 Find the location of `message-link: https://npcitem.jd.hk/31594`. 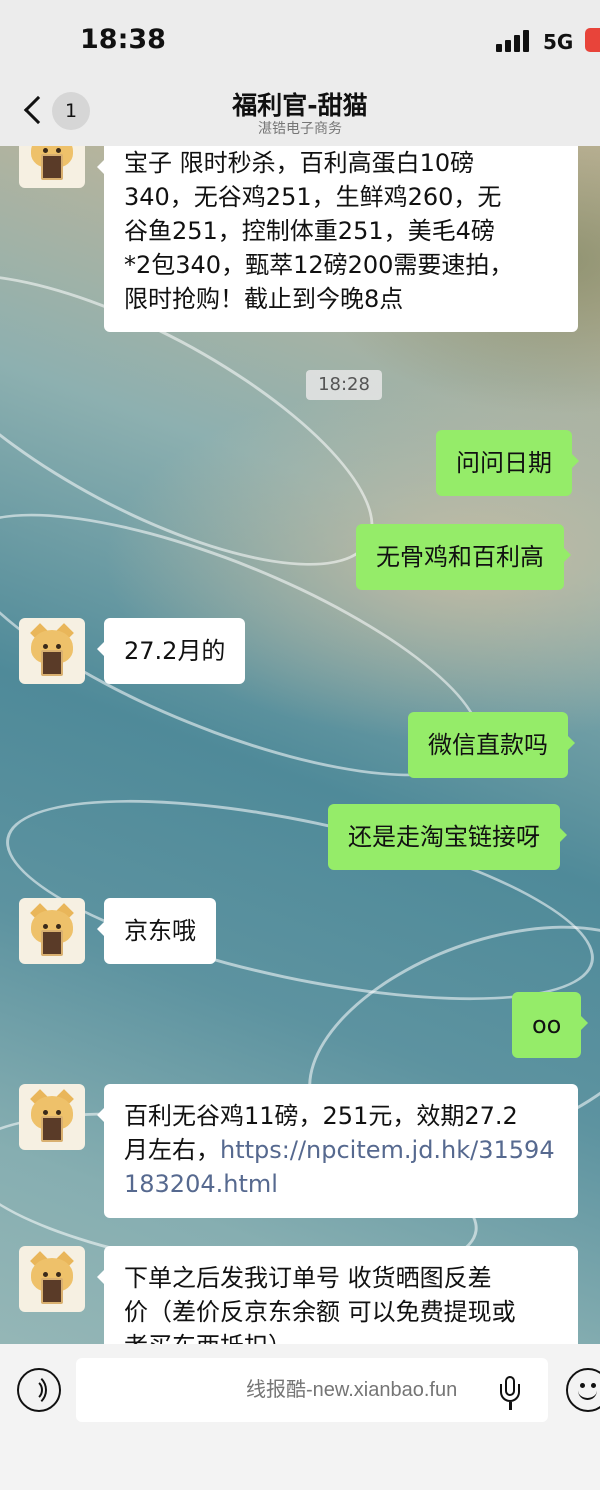

message-link: https://npcitem.jd.hk/31594 is located at coordinates (387, 1150).